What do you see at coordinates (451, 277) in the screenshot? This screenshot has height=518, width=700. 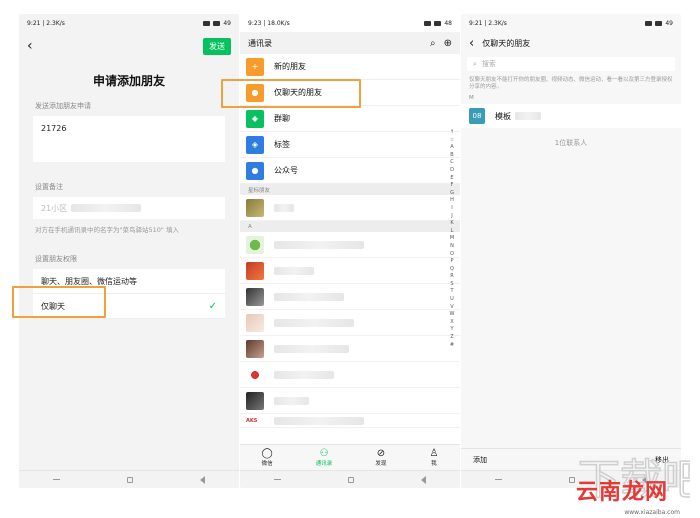 I see `alphabet-index-letter: R` at bounding box center [451, 277].